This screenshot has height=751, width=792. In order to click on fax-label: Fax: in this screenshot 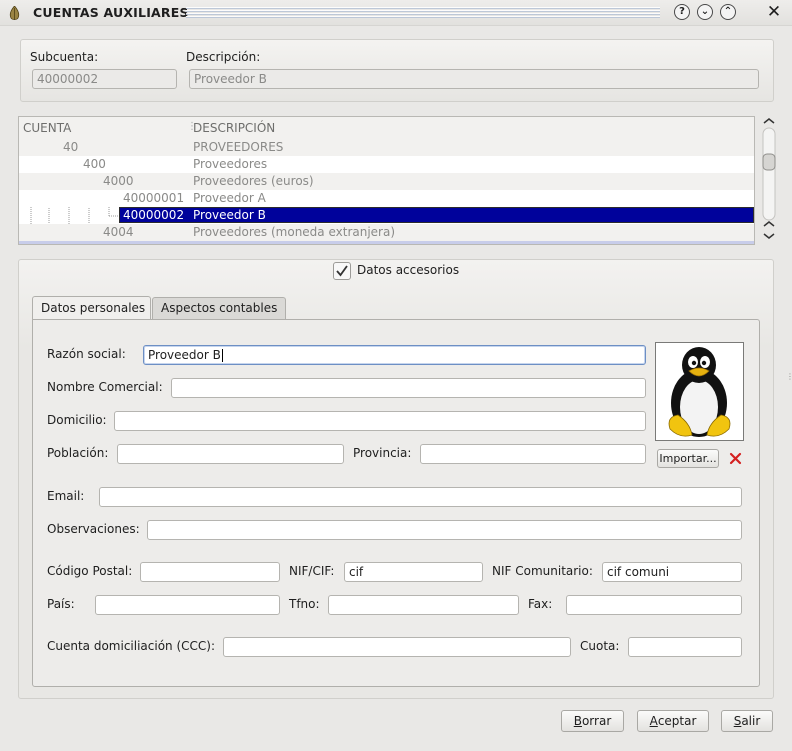, I will do `click(540, 604)`.